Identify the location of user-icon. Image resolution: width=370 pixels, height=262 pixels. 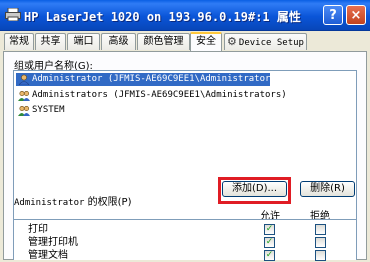
(24, 79).